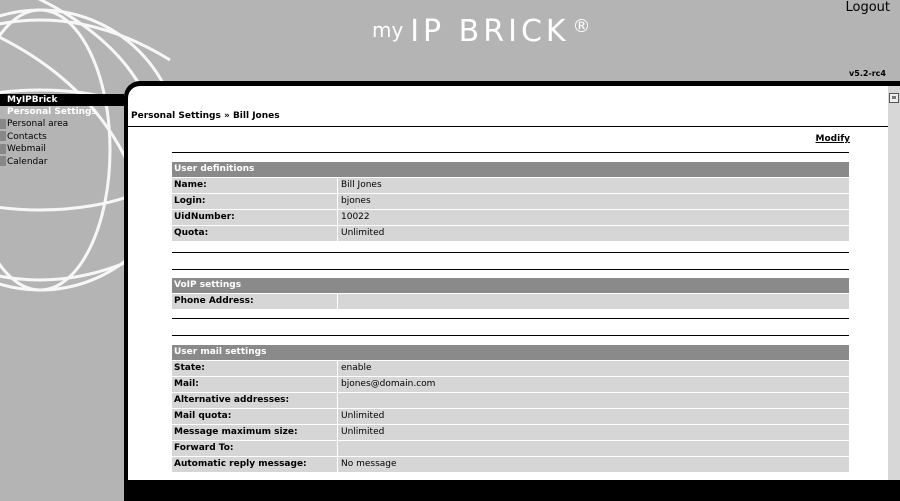  What do you see at coordinates (894, 283) in the screenshot?
I see `vertical-scrollbar` at bounding box center [894, 283].